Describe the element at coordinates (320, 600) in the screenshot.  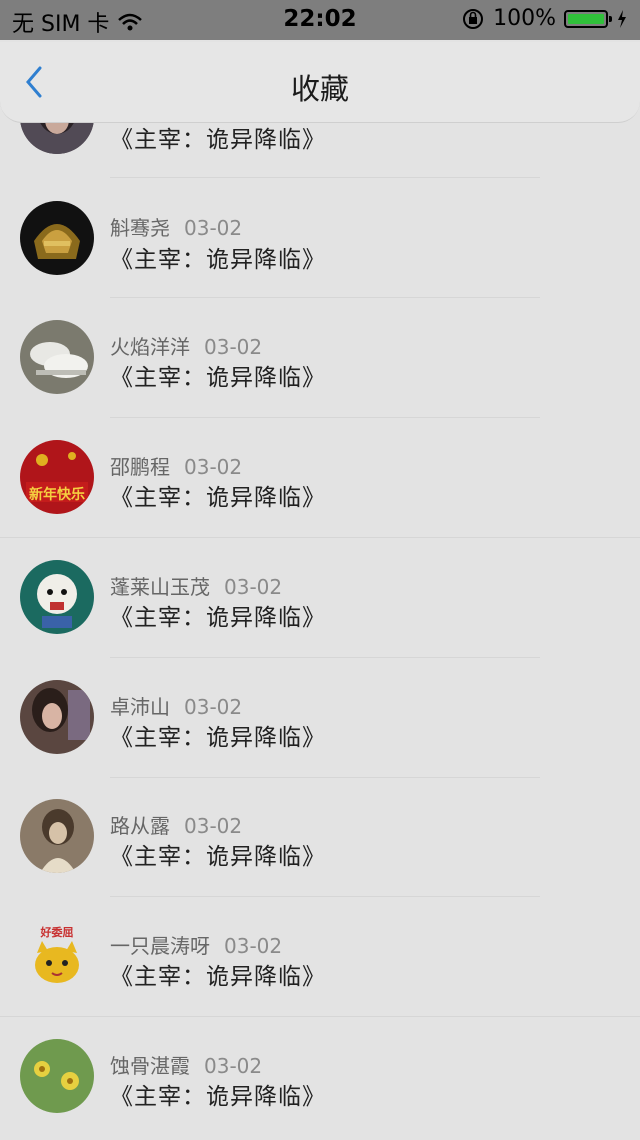
I see `list-item: 蓬莱山玉茂 03-02 《主宰：诡异降临》` at that location.